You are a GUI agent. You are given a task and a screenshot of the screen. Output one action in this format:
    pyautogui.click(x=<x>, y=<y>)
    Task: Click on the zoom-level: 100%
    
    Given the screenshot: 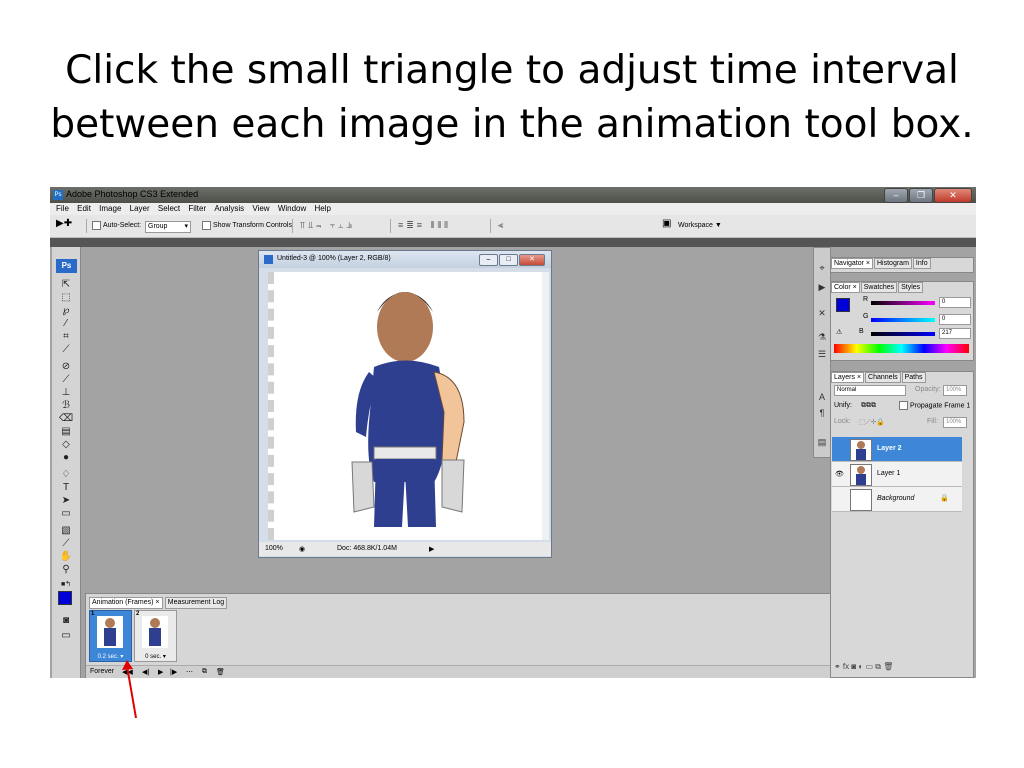 What is the action you would take?
    pyautogui.click(x=274, y=548)
    